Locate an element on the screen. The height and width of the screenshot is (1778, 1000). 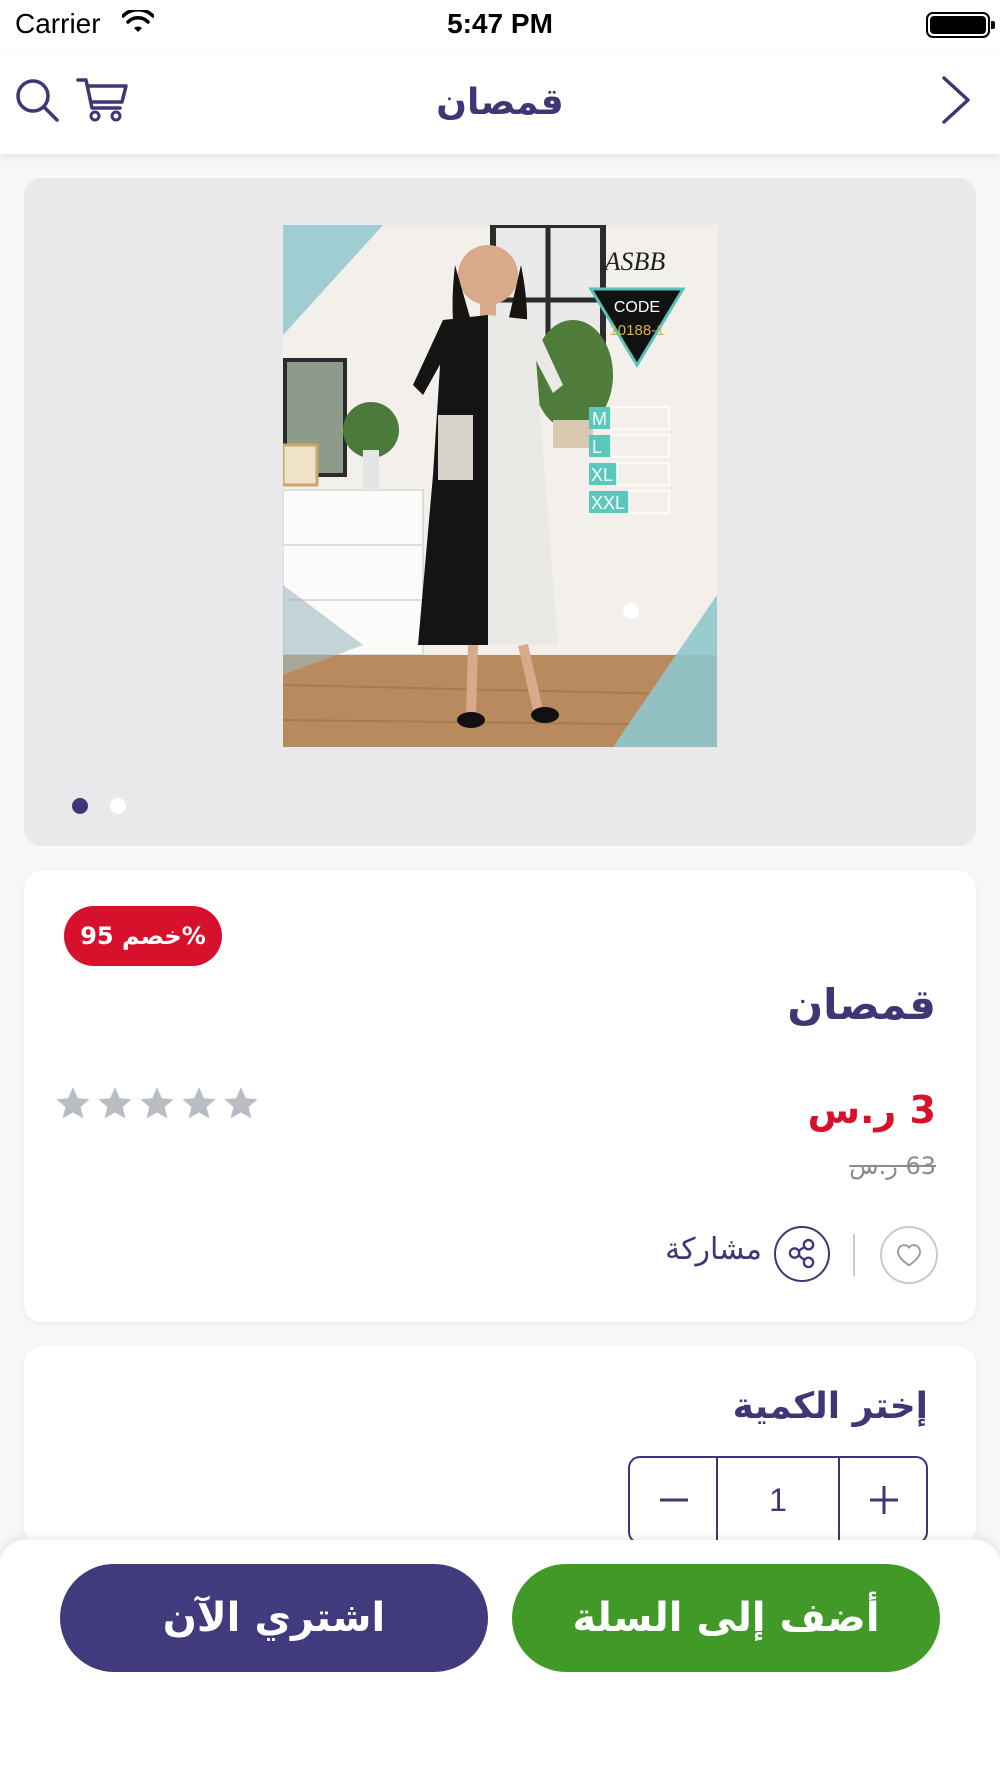
svg-text: L is located at coordinates (597, 447).